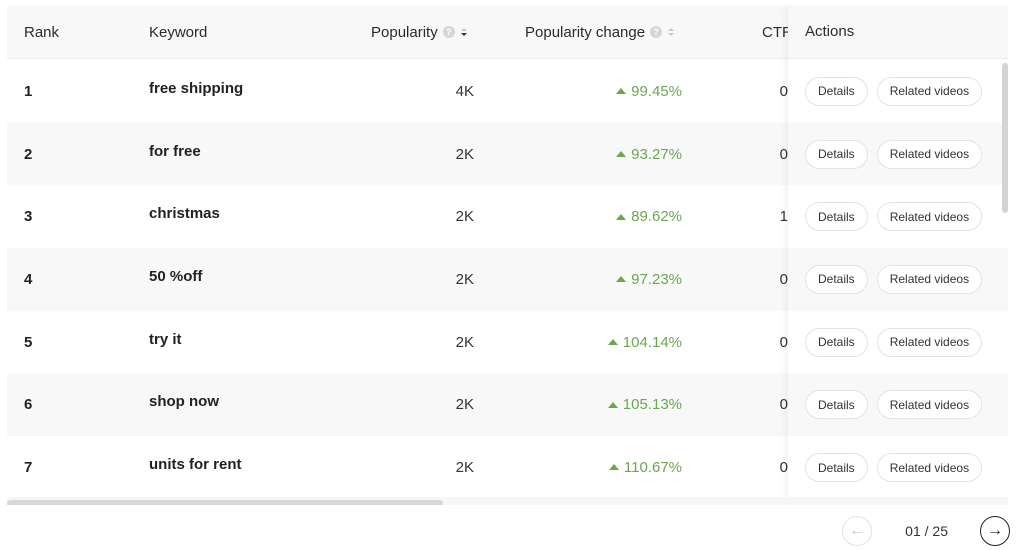 The image size is (1024, 550). I want to click on keyword-cell: for free, so click(175, 151).